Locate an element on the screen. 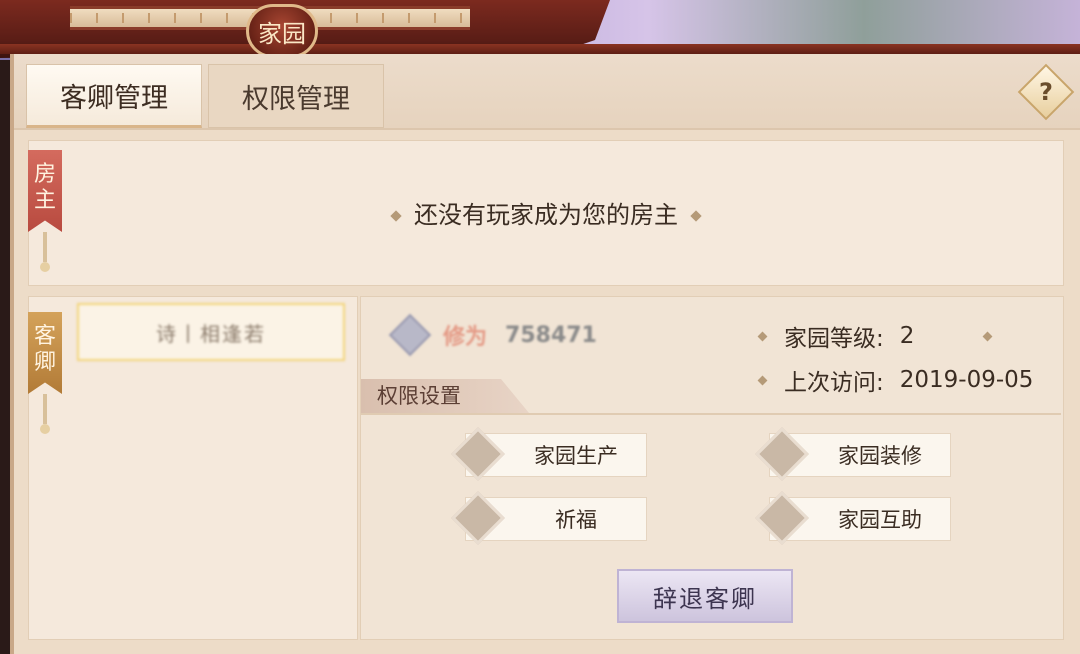 This screenshot has width=1080, height=654. help-button: ? is located at coordinates (1046, 92).